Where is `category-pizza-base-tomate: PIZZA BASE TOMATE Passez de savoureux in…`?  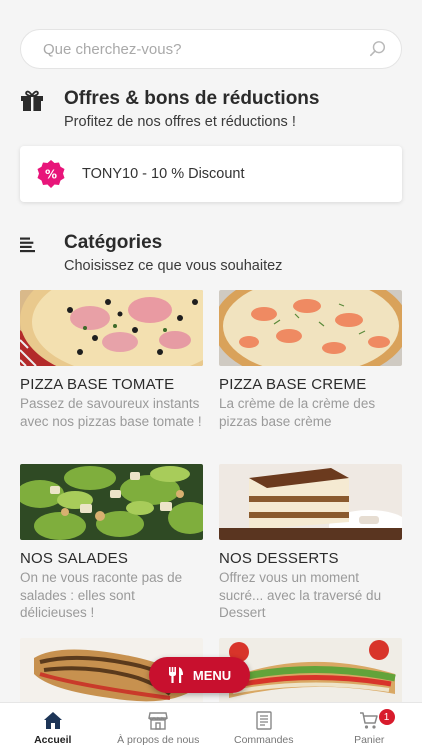
category-pizza-base-tomate: PIZZA BASE TOMATE Passez de savoureux in… is located at coordinates (111, 360).